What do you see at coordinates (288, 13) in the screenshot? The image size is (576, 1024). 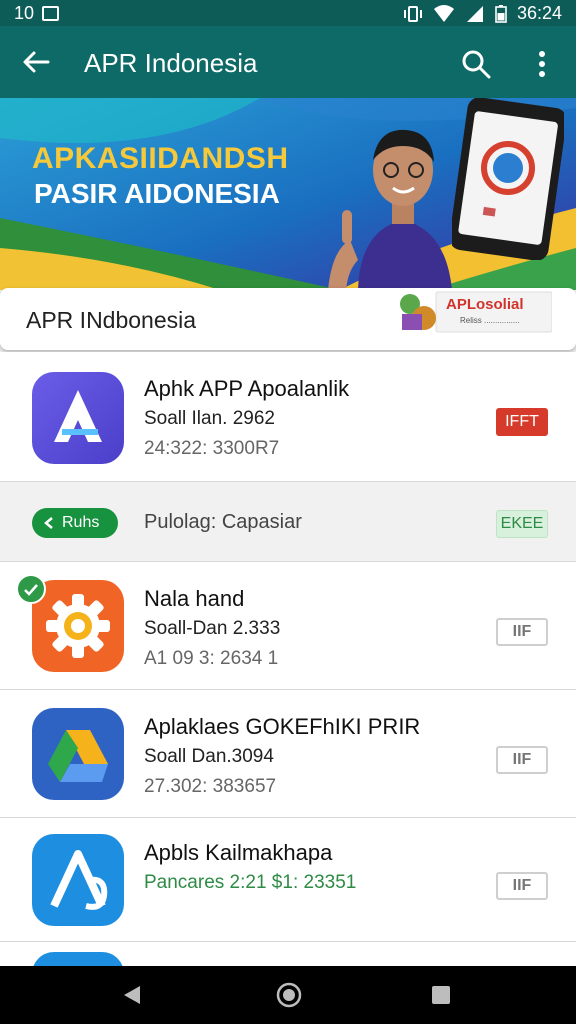 I see `status-bar: 10 36:24` at bounding box center [288, 13].